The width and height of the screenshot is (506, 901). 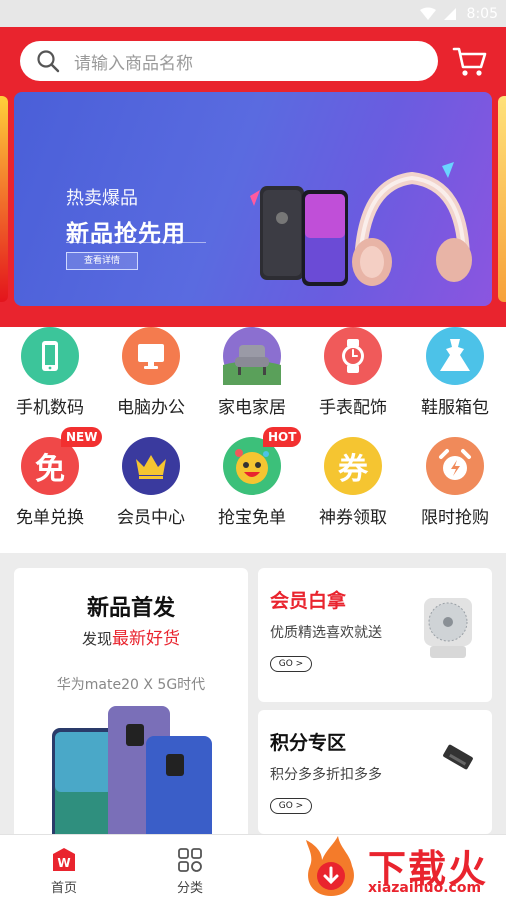 I want to click on clock: 8:05, so click(x=482, y=13).